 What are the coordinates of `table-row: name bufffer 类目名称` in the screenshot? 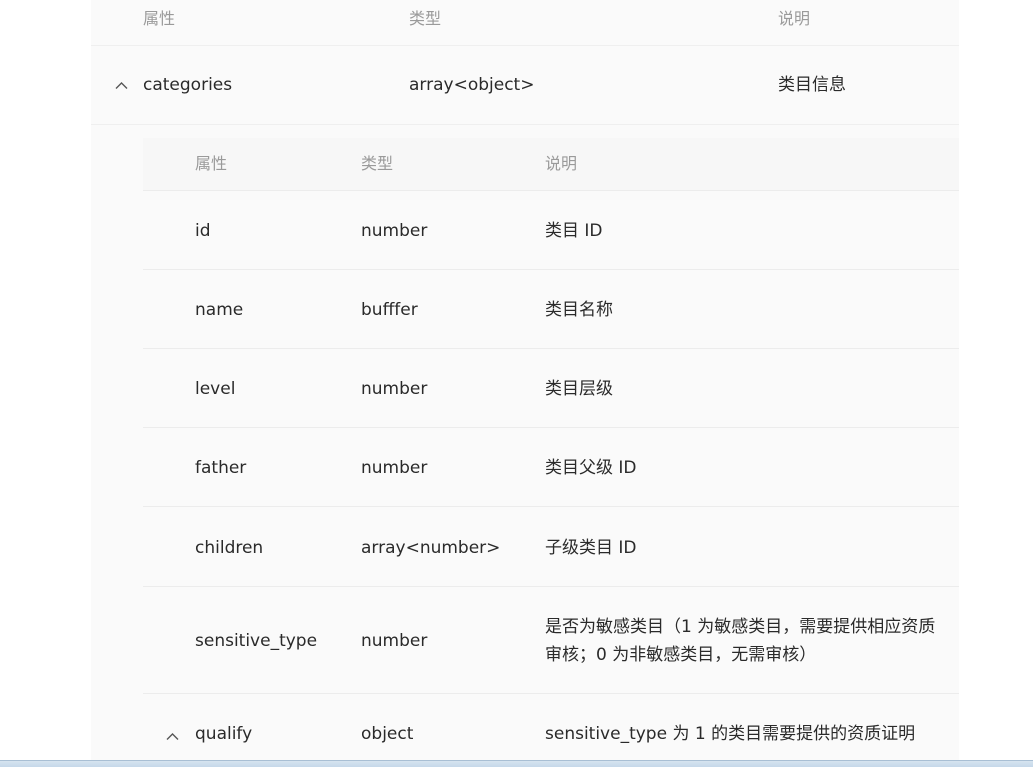 It's located at (551, 309).